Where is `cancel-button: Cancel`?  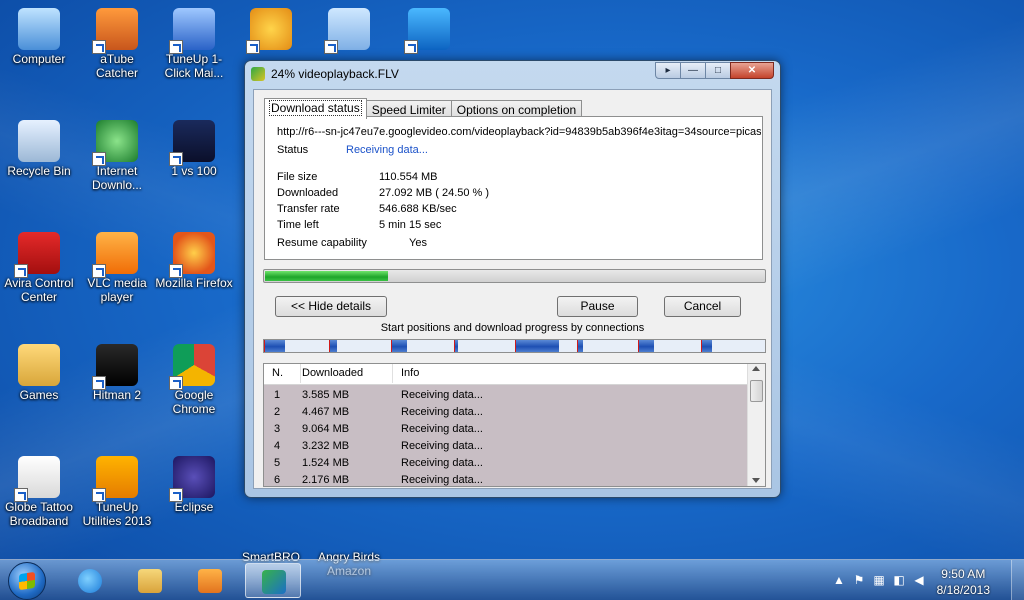
cancel-button: Cancel is located at coordinates (702, 306).